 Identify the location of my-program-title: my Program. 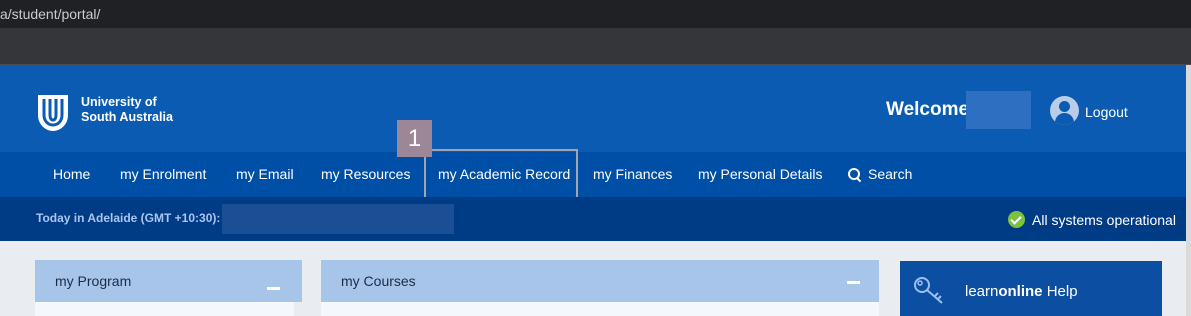
(93, 281).